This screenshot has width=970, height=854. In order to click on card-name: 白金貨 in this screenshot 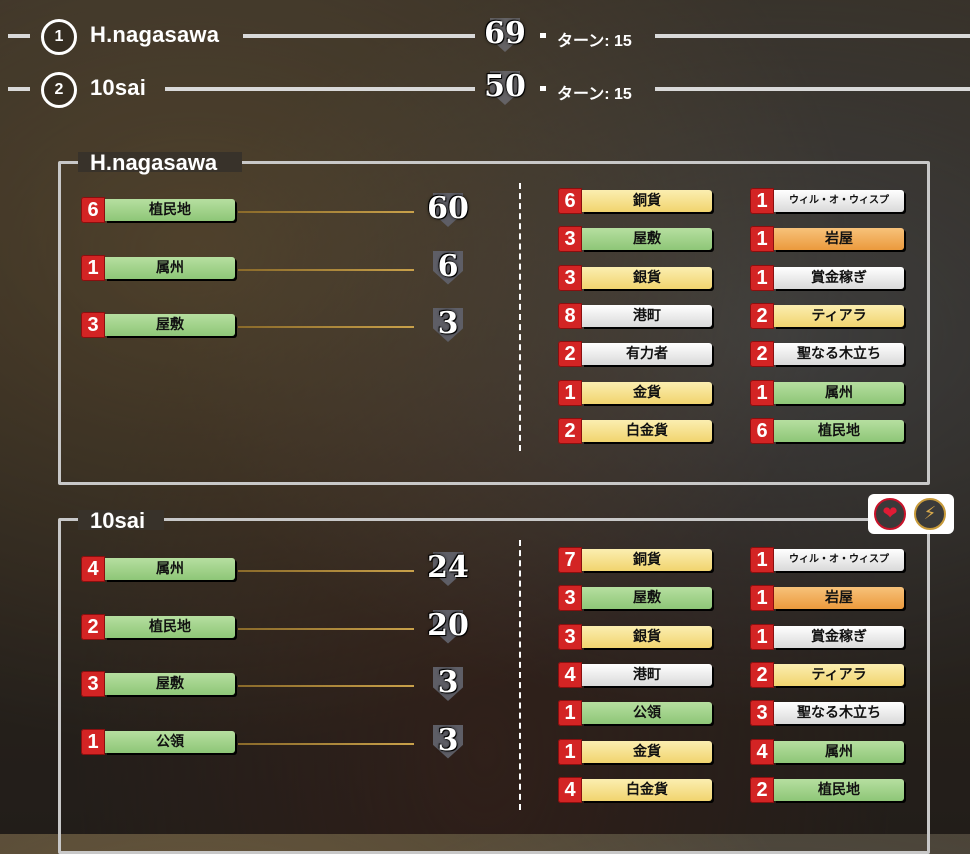, I will do `click(647, 789)`.